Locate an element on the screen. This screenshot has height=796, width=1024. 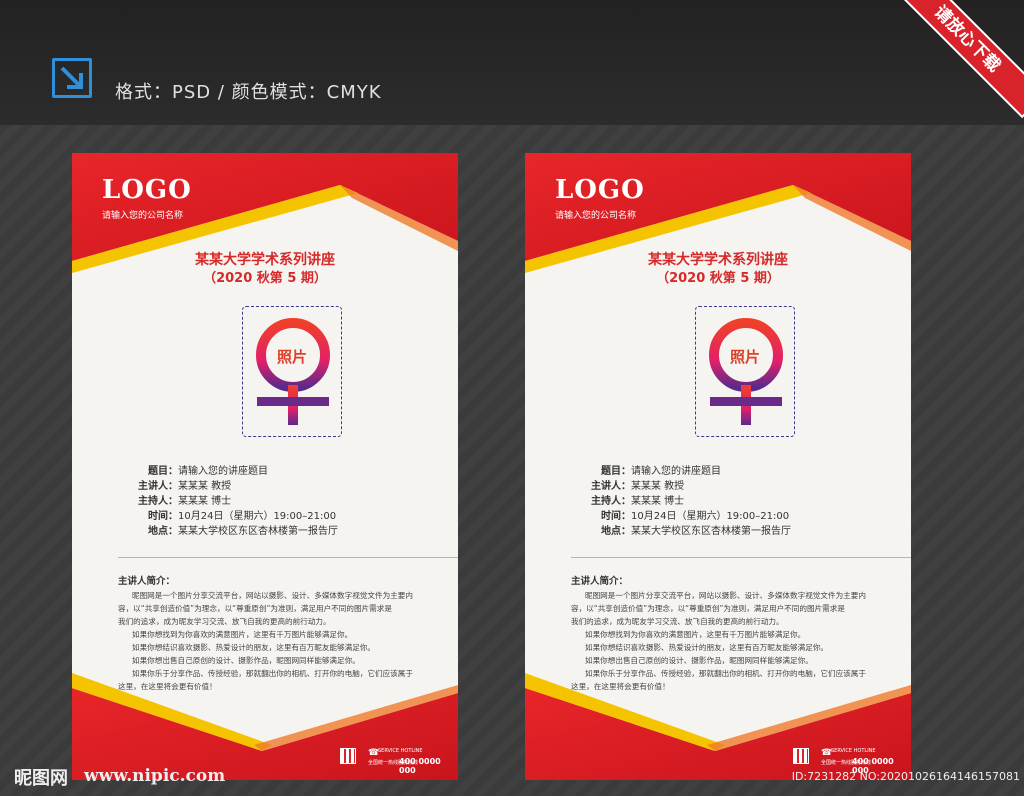
watermark-url: www.nipic.com is located at coordinates (154, 776).